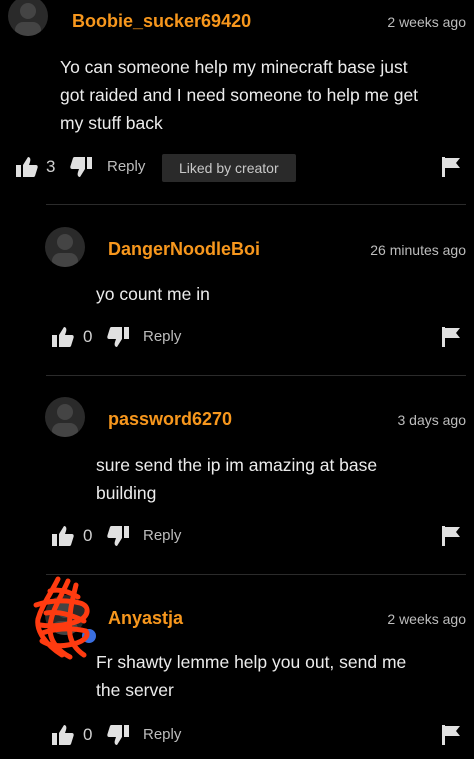 This screenshot has width=474, height=759. What do you see at coordinates (111, 123) in the screenshot?
I see `comment-text-line: my stuff back` at bounding box center [111, 123].